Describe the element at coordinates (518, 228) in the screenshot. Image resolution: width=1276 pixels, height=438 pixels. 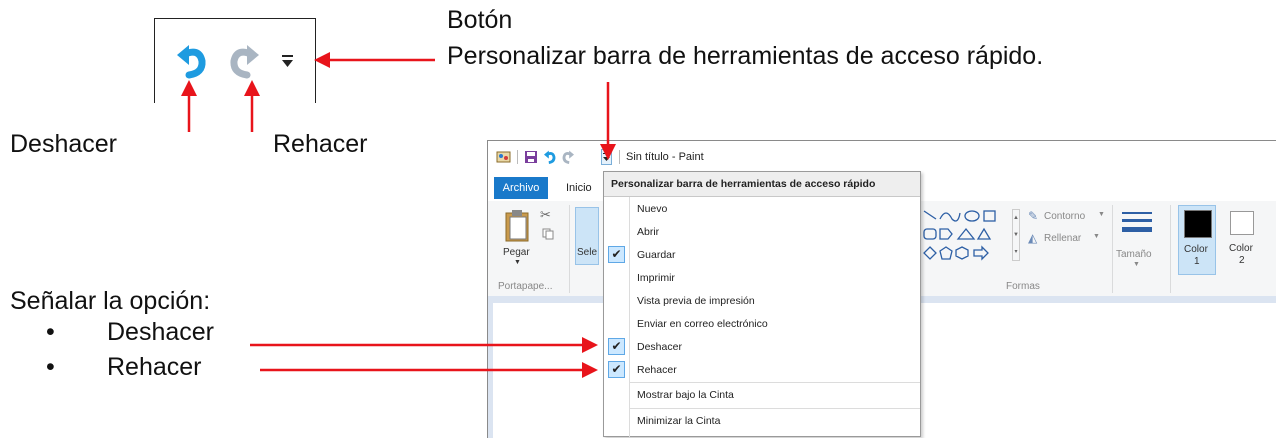
I see `clipboard-icon` at that location.